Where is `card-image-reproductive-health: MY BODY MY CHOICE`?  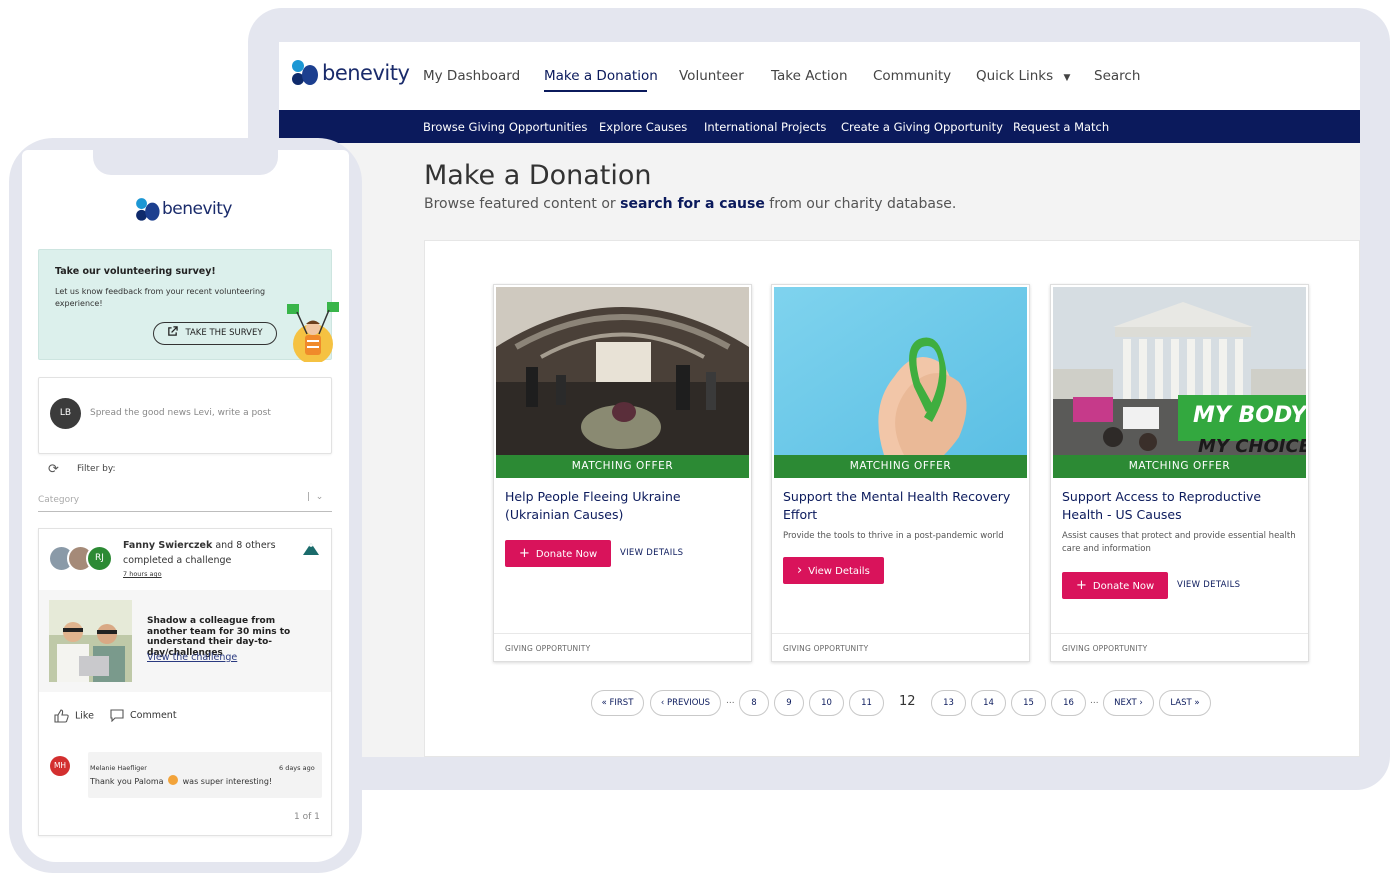 card-image-reproductive-health: MY BODY MY CHOICE is located at coordinates (1179, 371).